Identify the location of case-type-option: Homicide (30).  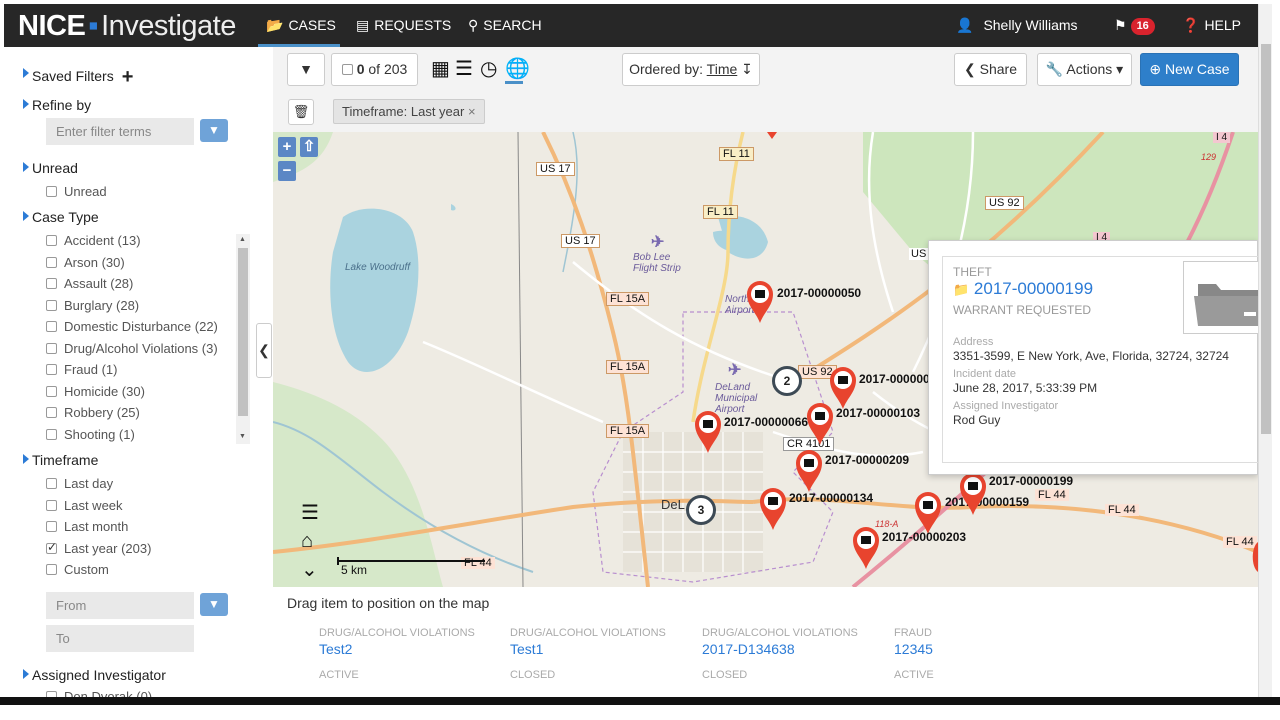
(95, 391).